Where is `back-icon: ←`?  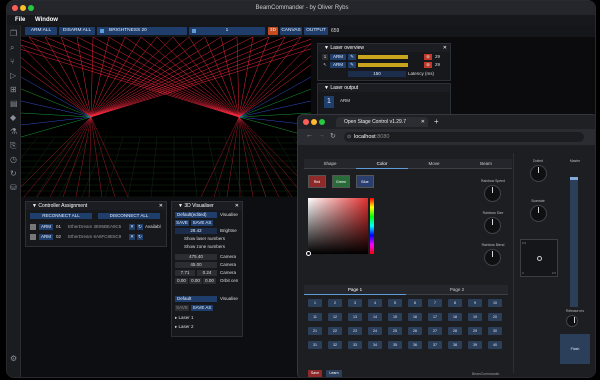
back-icon: ← is located at coordinates (309, 135).